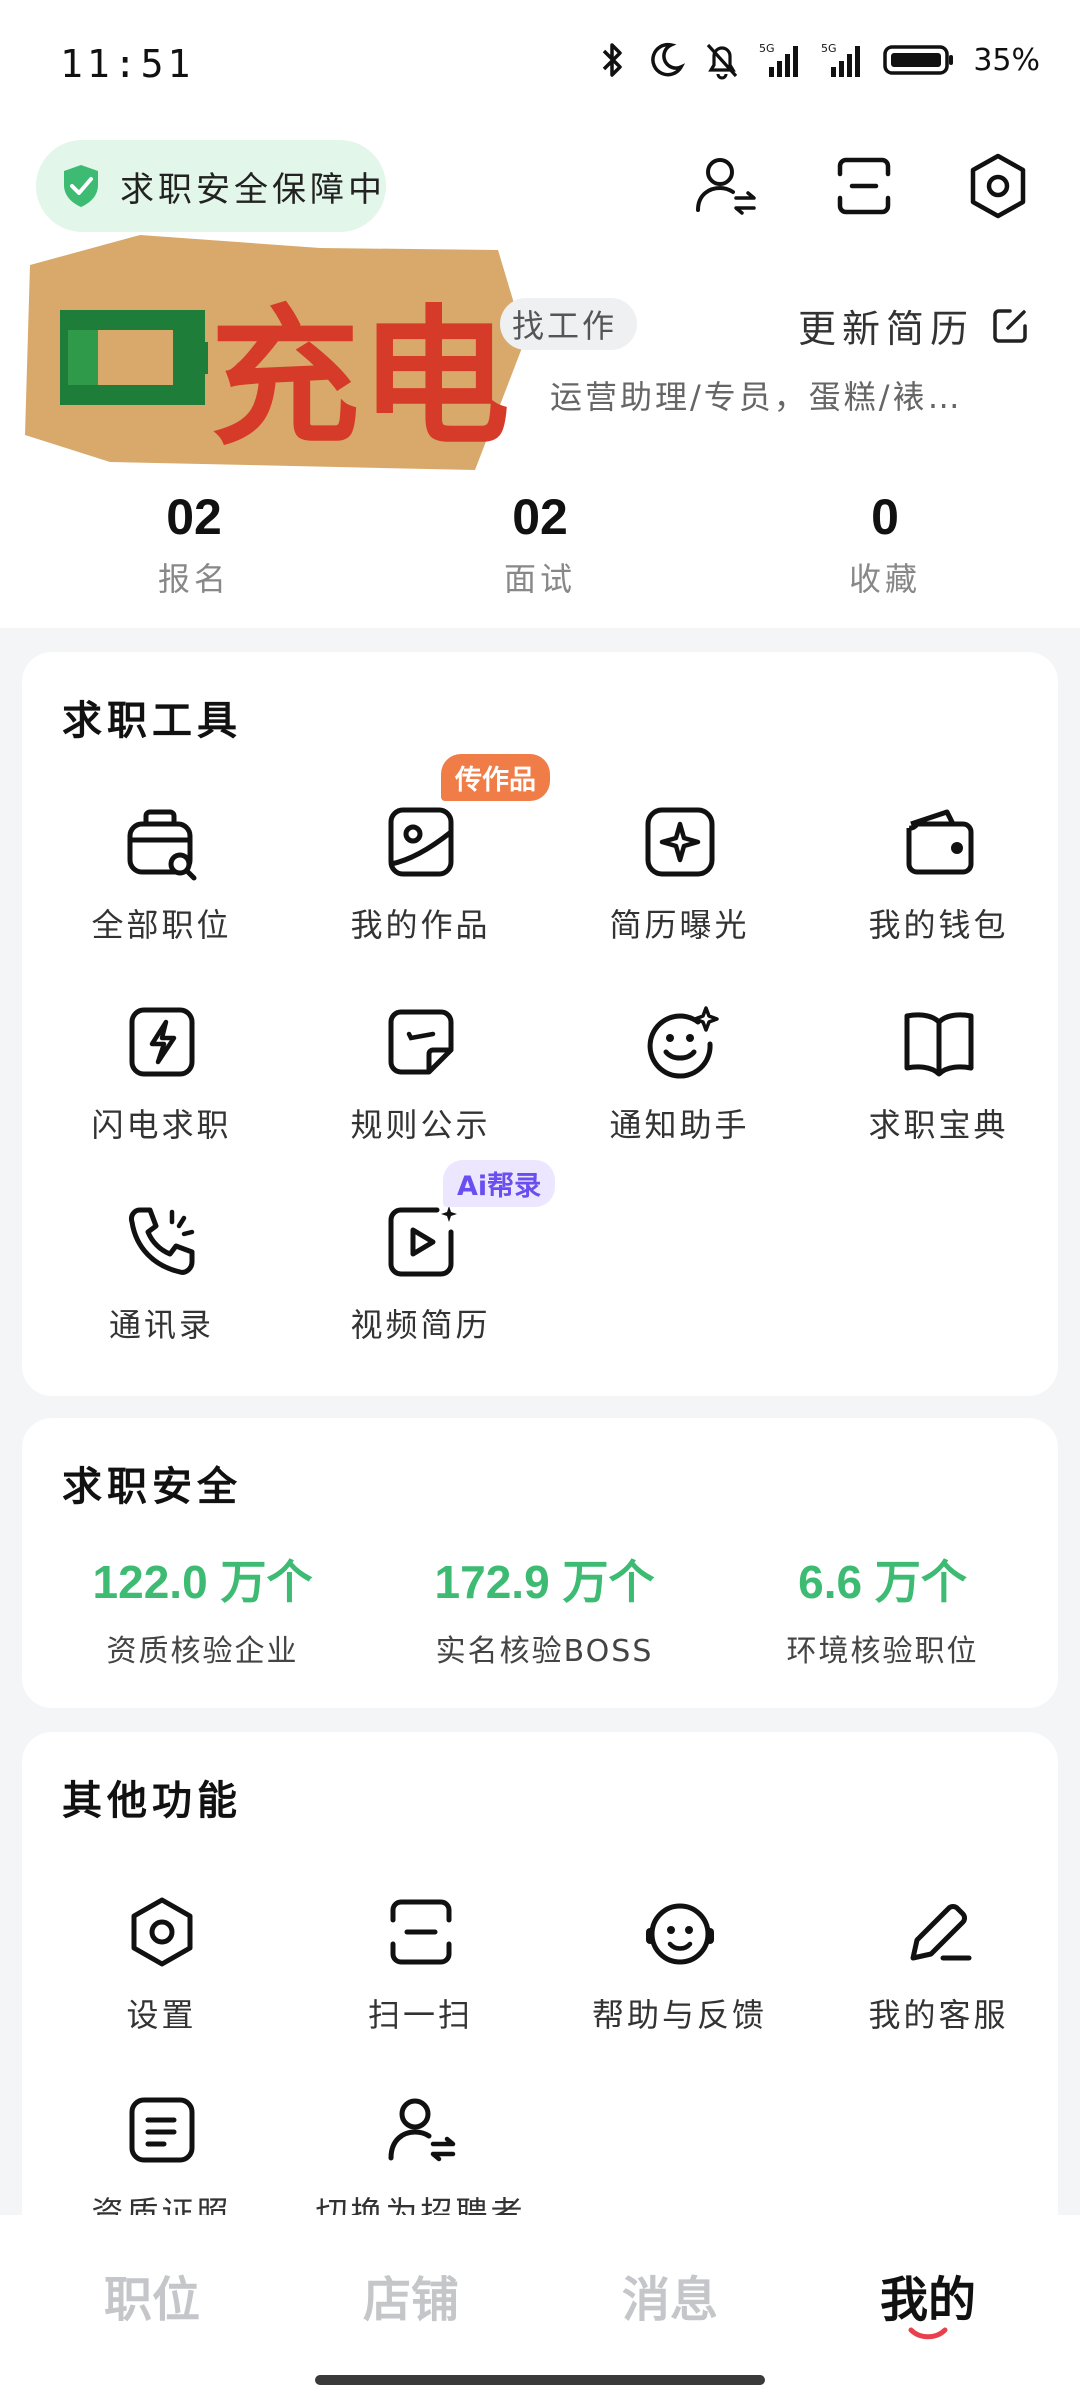 The width and height of the screenshot is (1080, 2403). I want to click on safety-stat-value: 172.9 万个, so click(544, 1582).